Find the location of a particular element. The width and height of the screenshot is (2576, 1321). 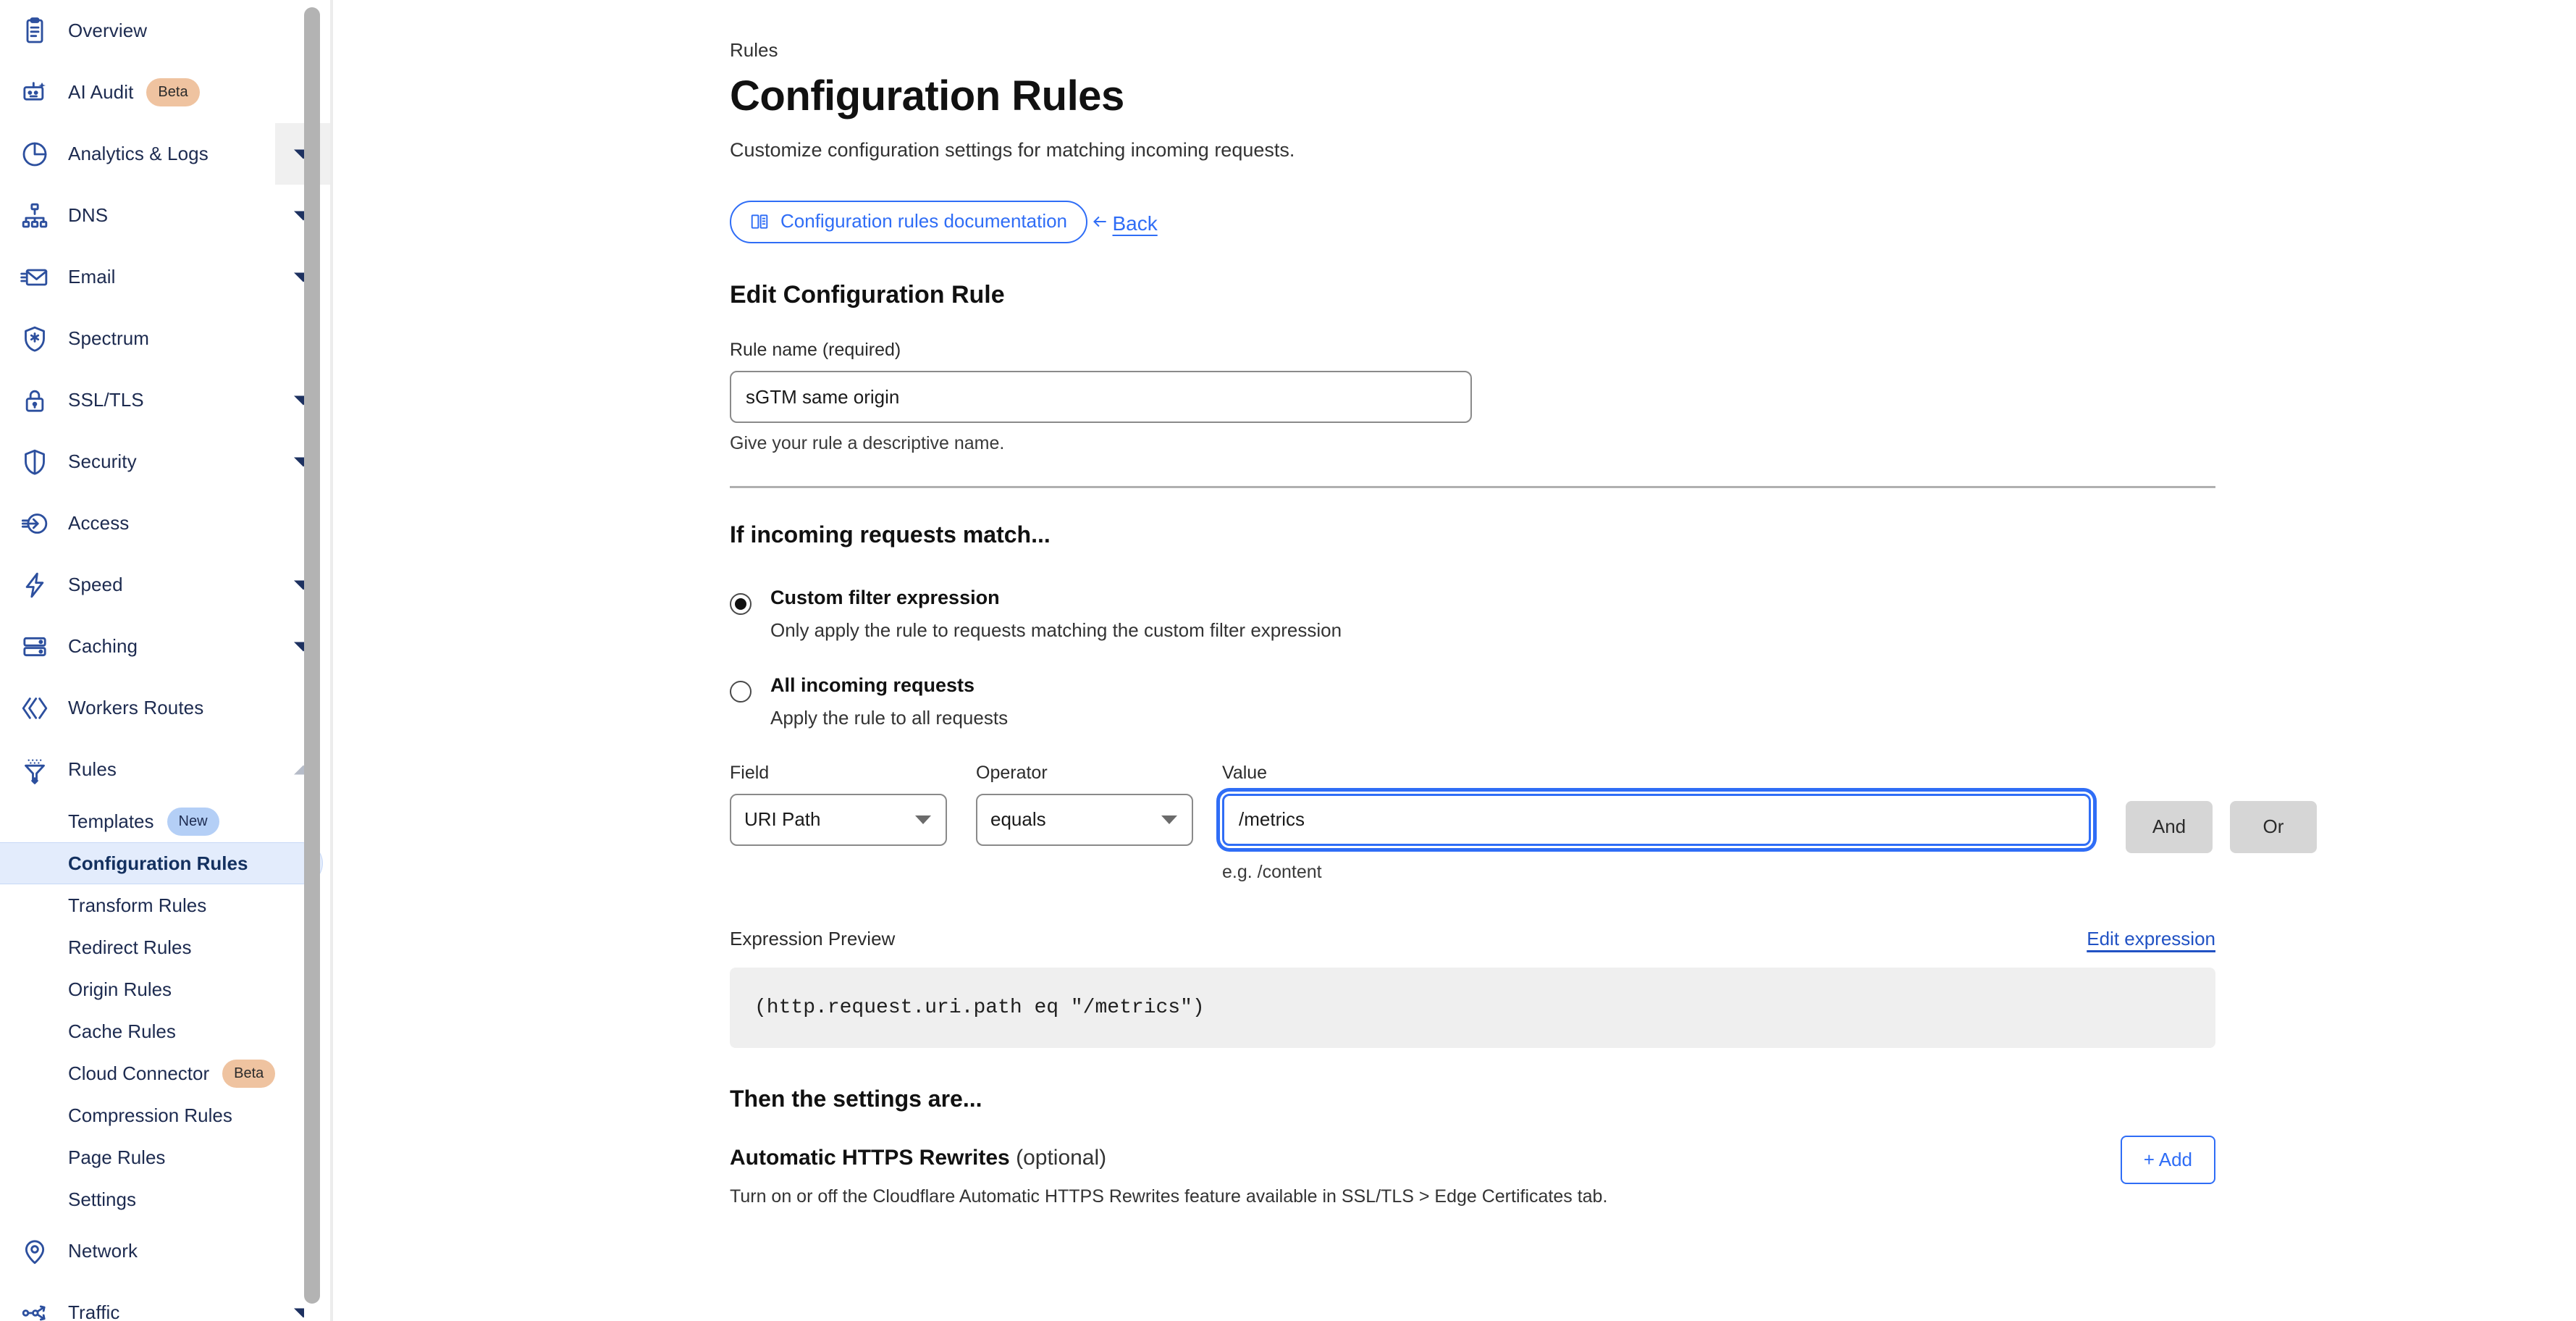

logic-buttons: And Or is located at coordinates (2221, 826).